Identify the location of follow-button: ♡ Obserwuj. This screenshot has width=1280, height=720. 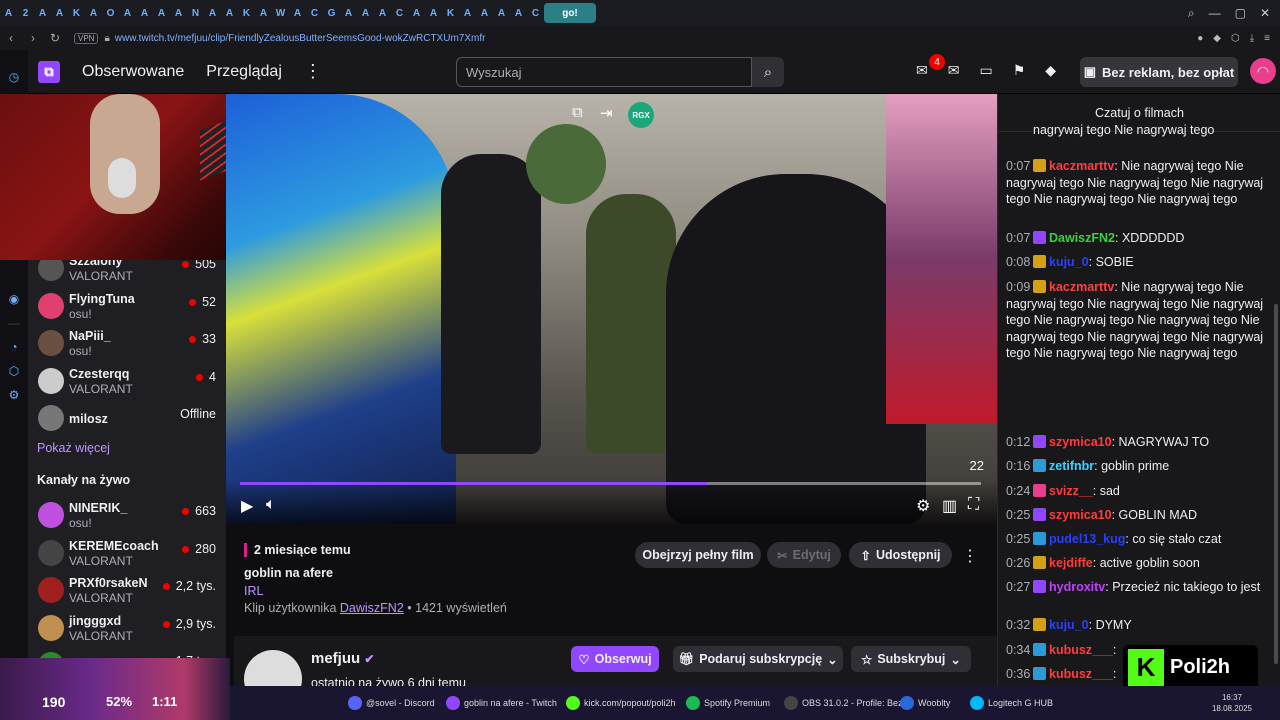
(615, 659).